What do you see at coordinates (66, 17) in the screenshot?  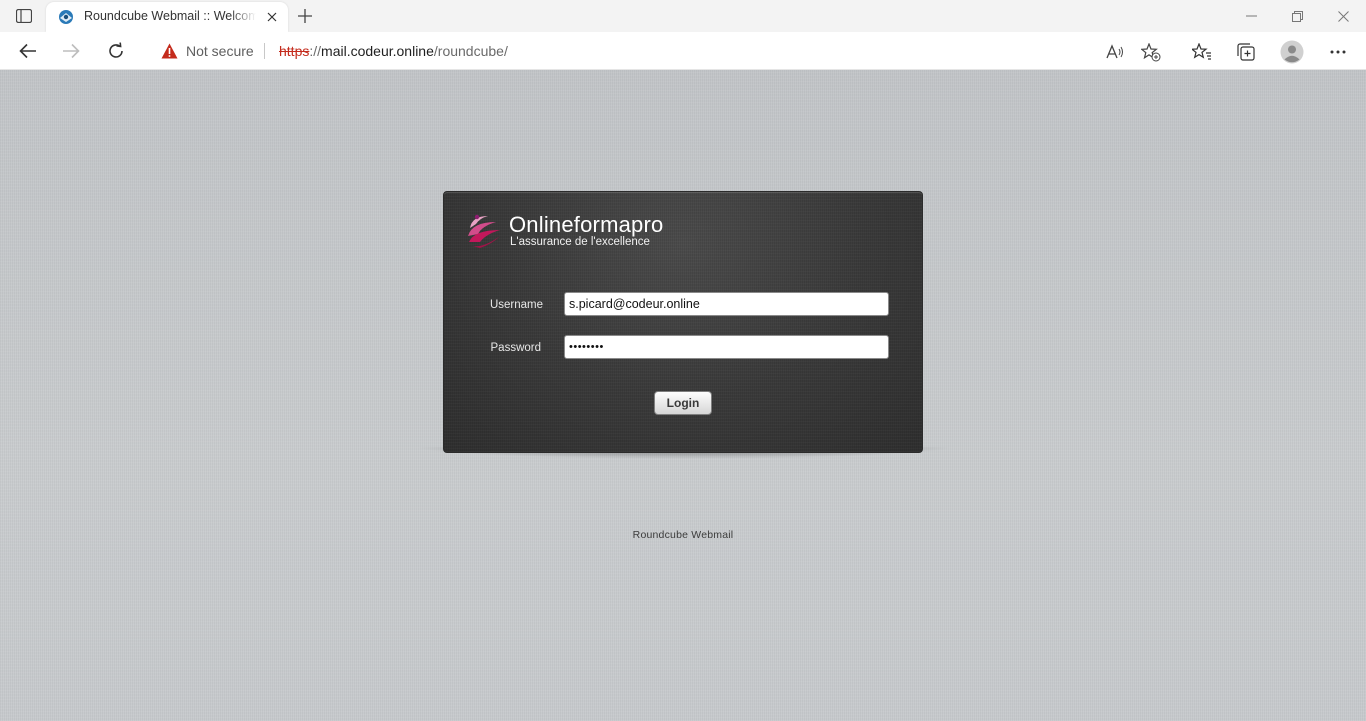 I see `roundcube-favicon-icon` at bounding box center [66, 17].